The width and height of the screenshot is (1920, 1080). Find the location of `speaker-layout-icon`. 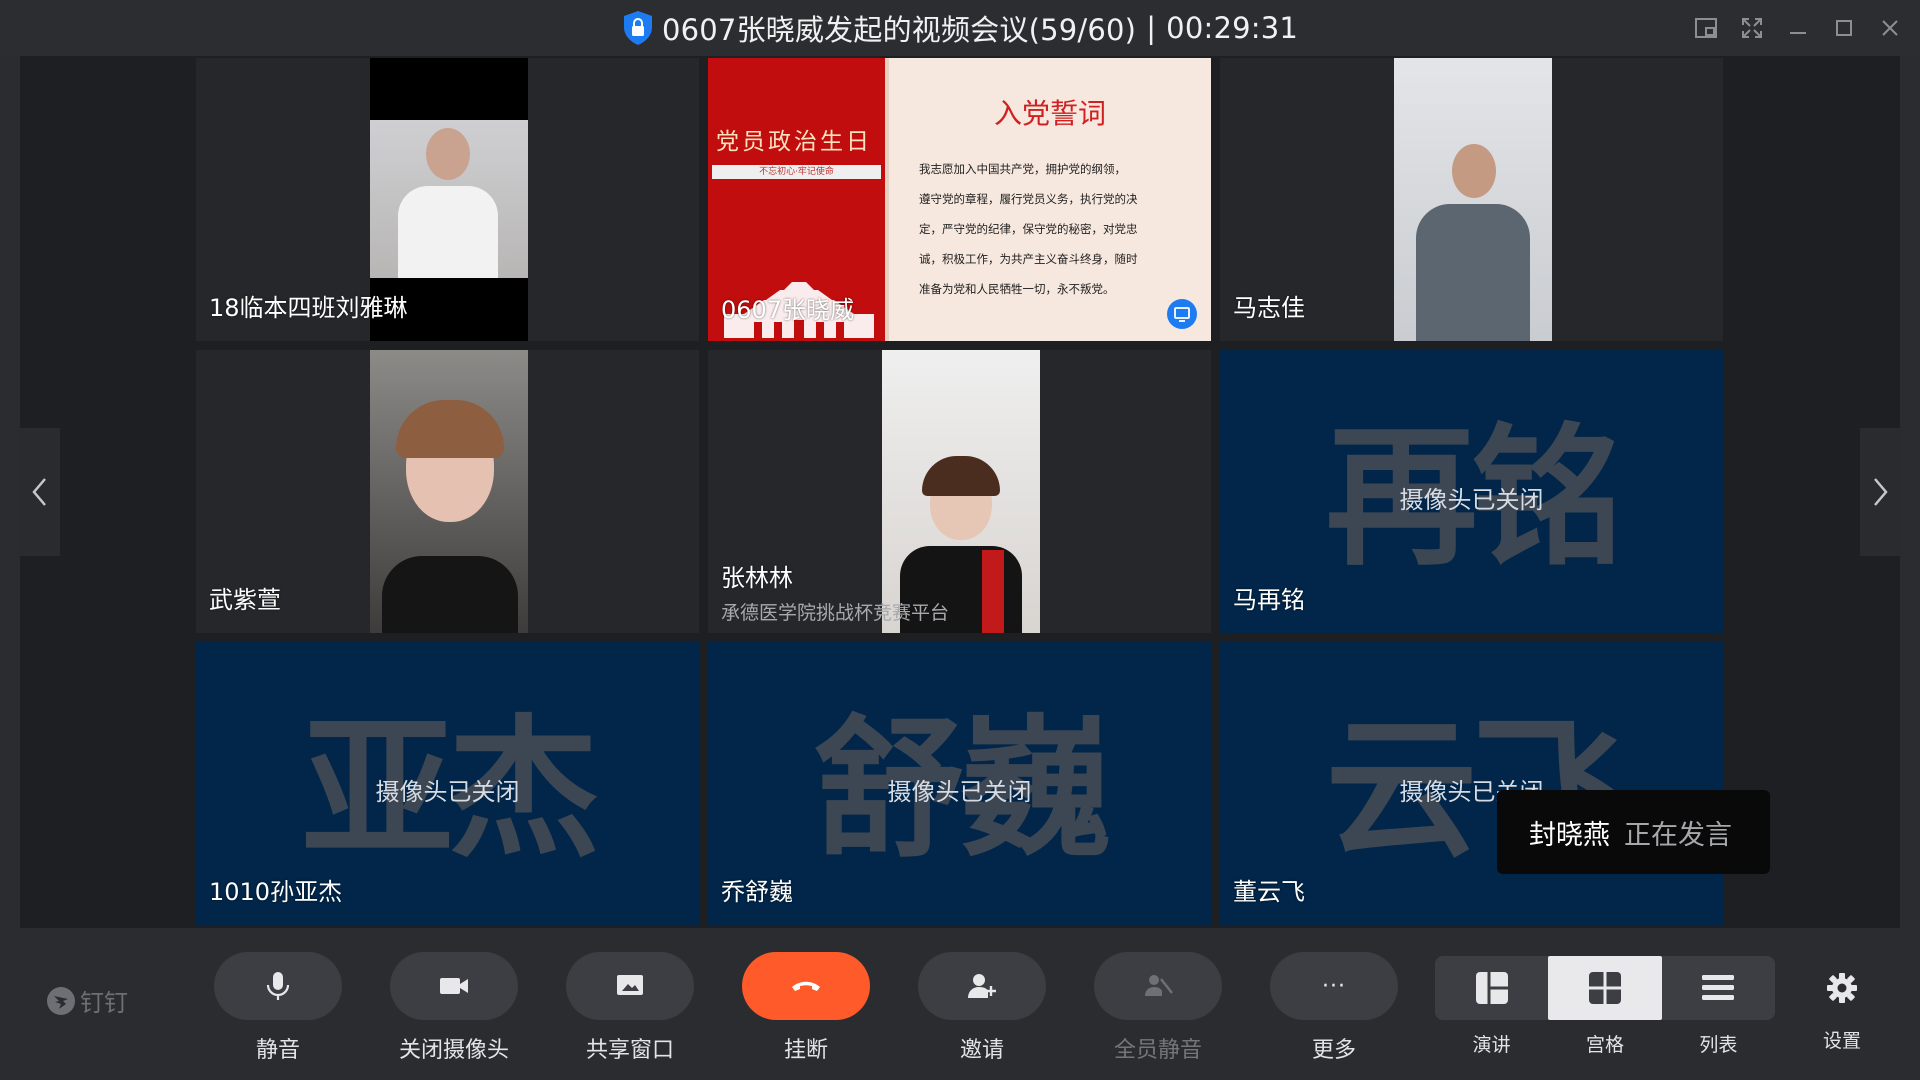

speaker-layout-icon is located at coordinates (1491, 988).